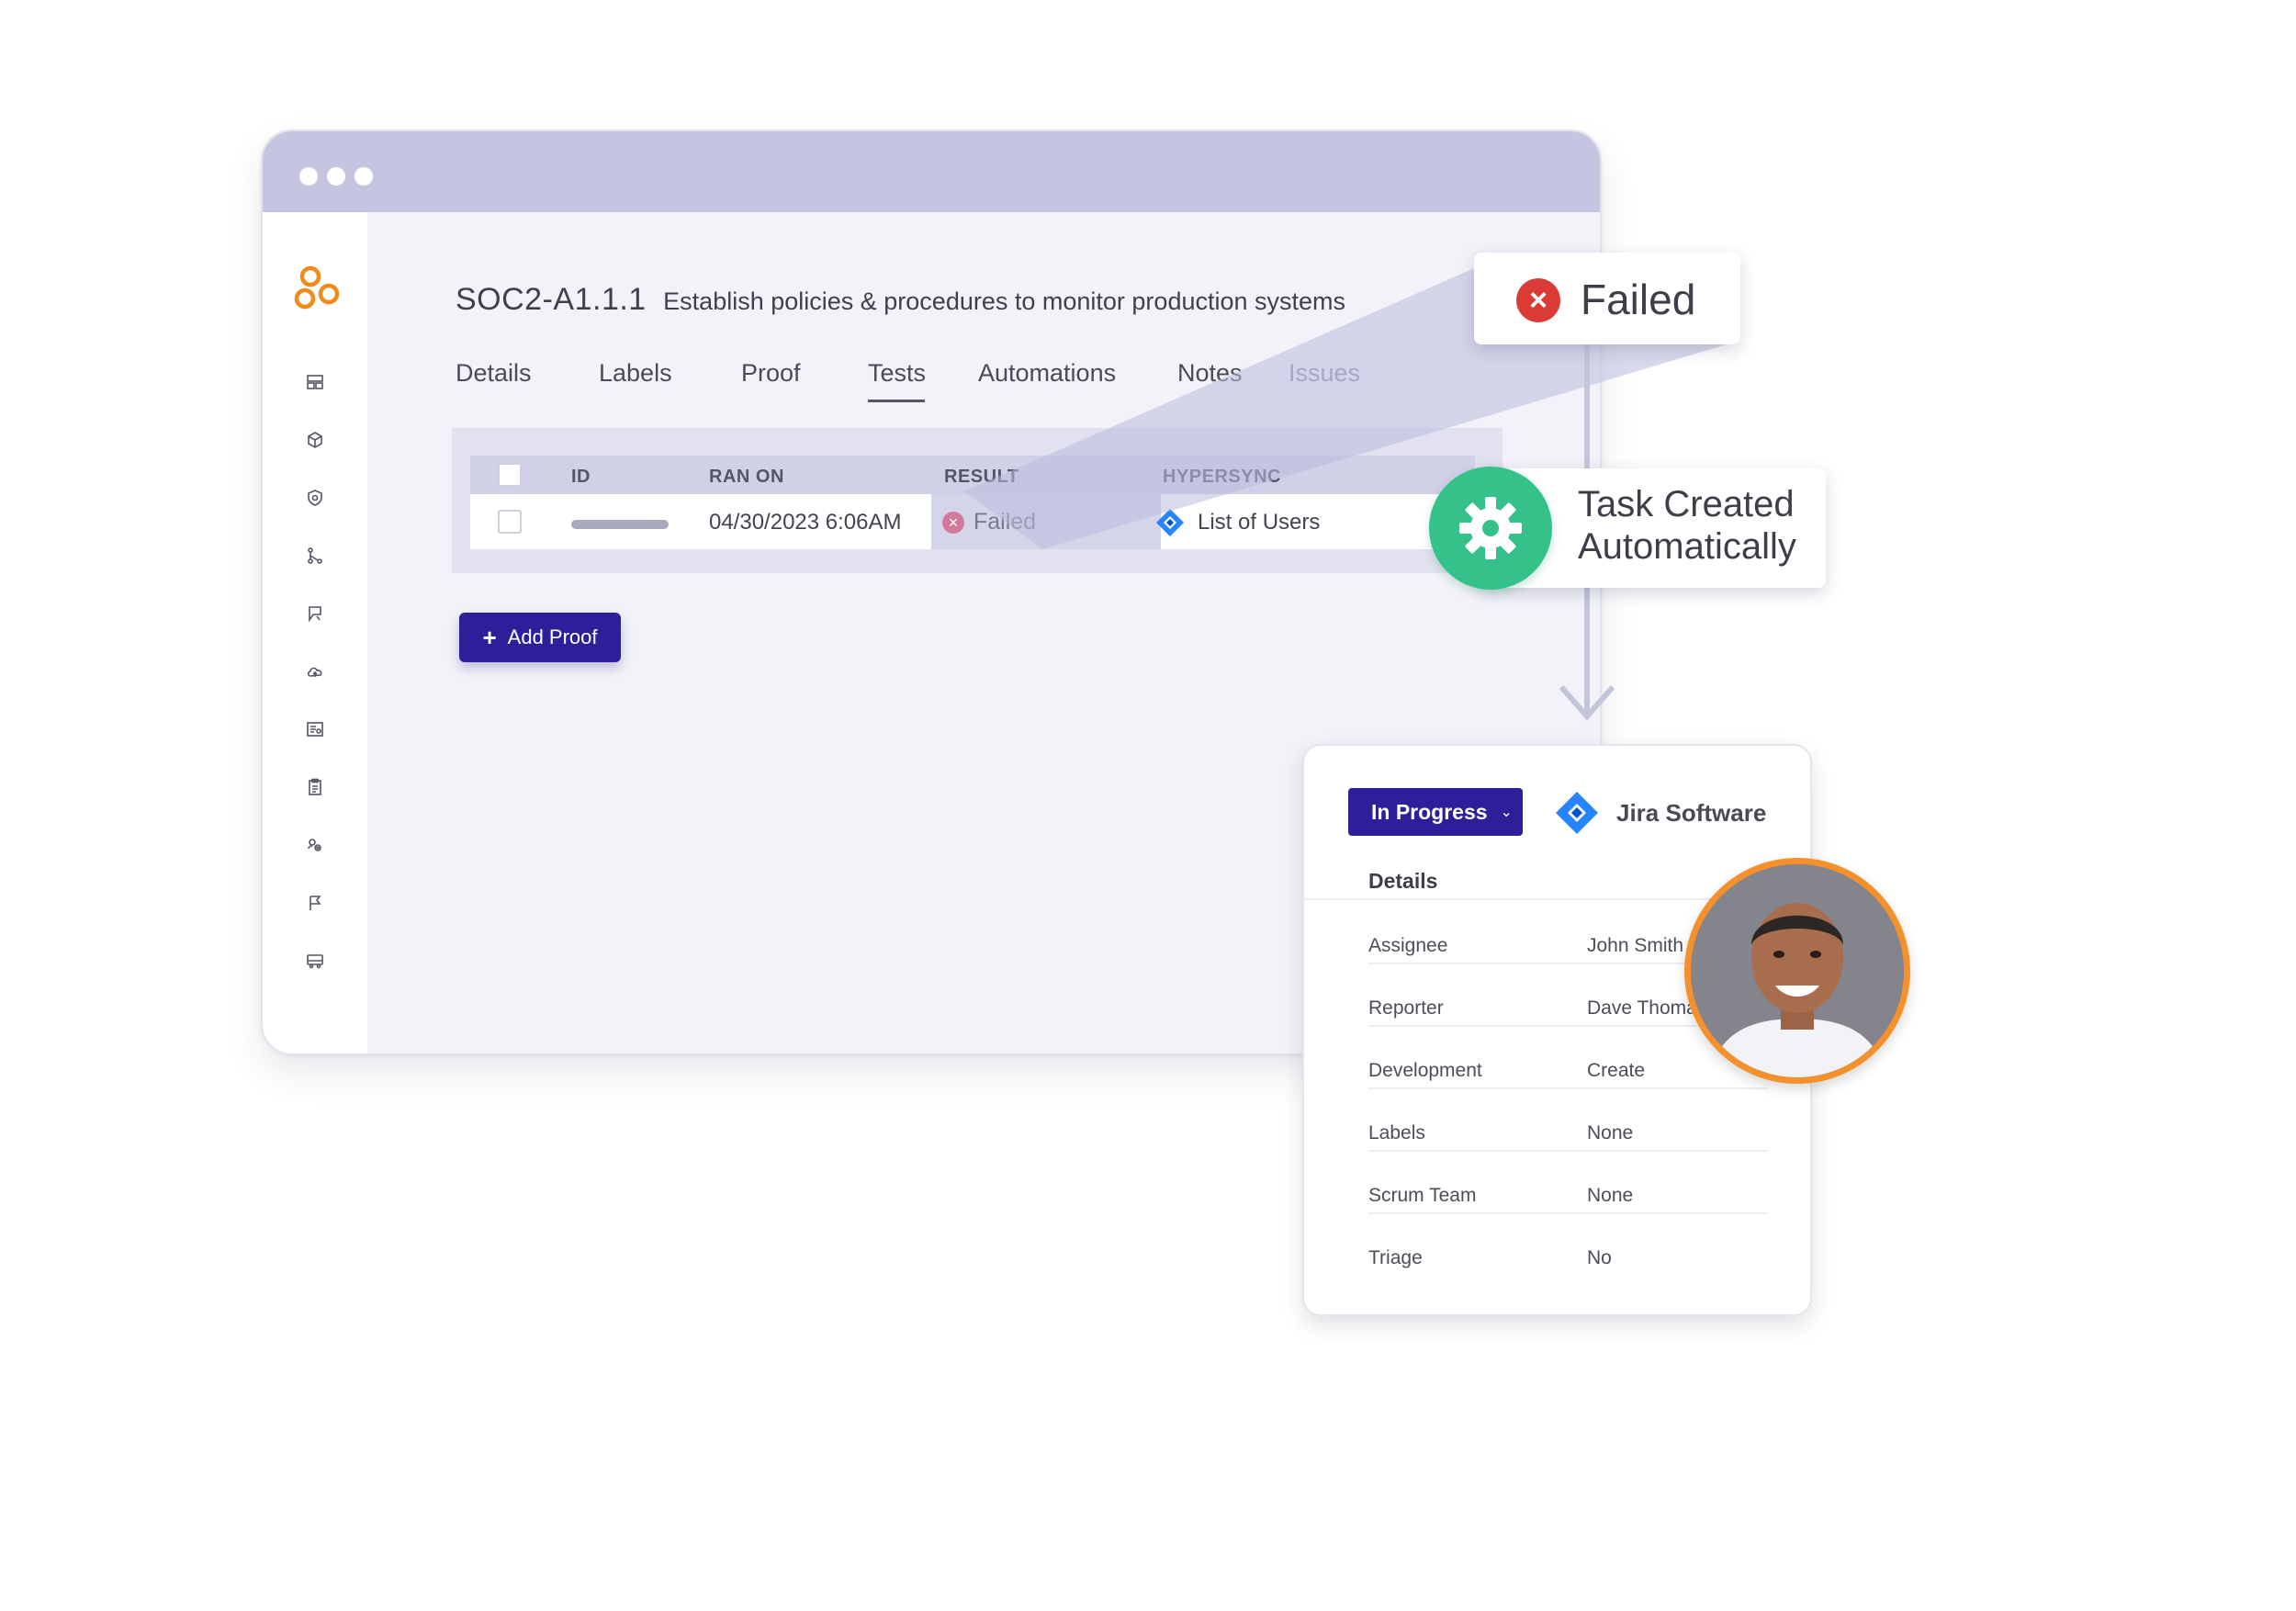 The image size is (2296, 1611). What do you see at coordinates (1687, 547) in the screenshot?
I see `task-created-line2: Automatically` at bounding box center [1687, 547].